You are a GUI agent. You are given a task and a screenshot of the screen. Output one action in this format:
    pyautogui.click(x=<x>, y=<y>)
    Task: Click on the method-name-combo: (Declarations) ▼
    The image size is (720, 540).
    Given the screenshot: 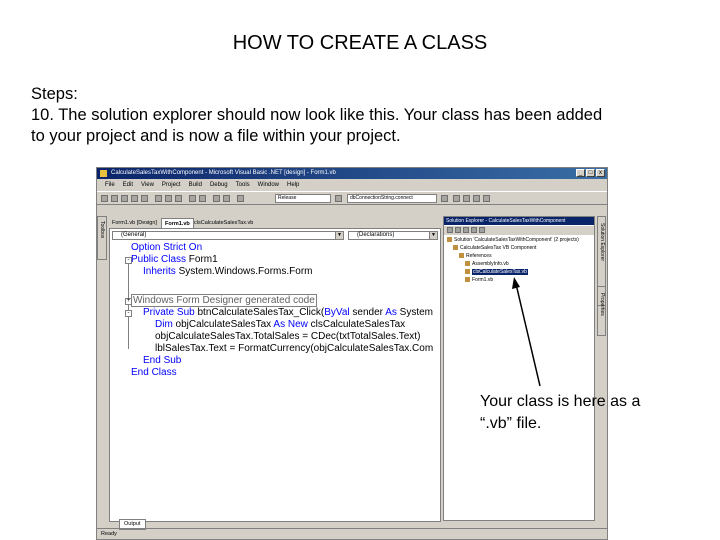 What is the action you would take?
    pyautogui.click(x=393, y=235)
    